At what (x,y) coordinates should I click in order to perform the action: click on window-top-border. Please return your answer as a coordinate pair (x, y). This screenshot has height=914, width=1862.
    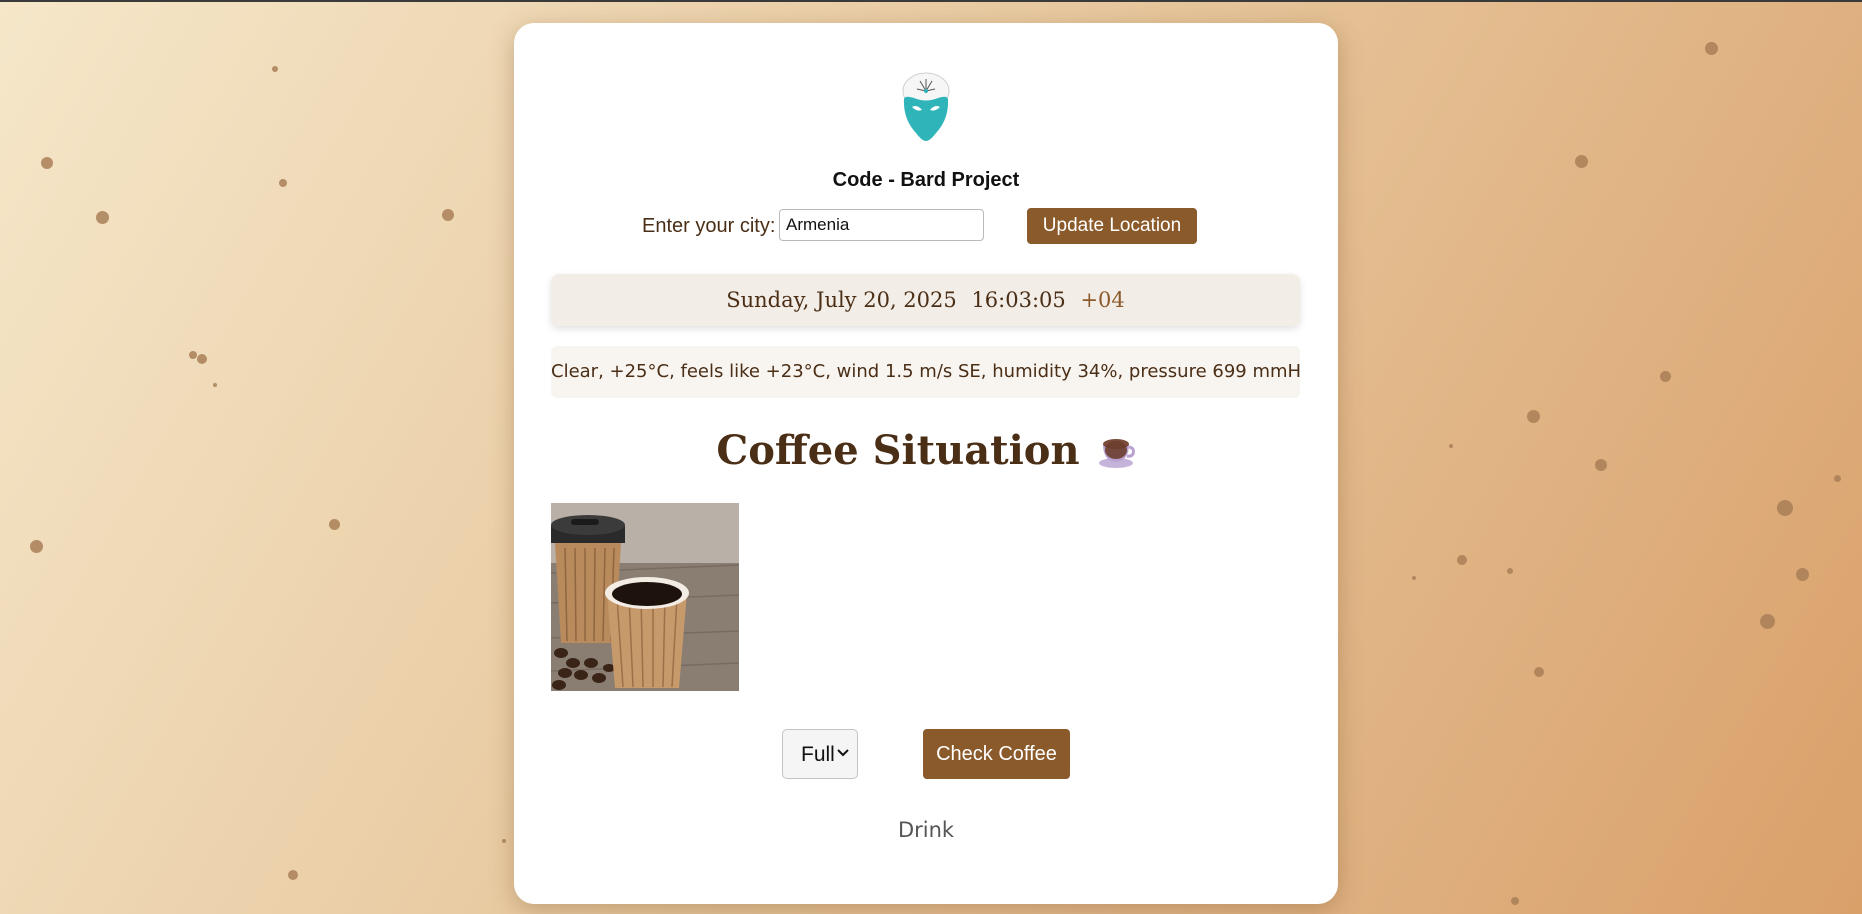
    Looking at the image, I should click on (931, 1).